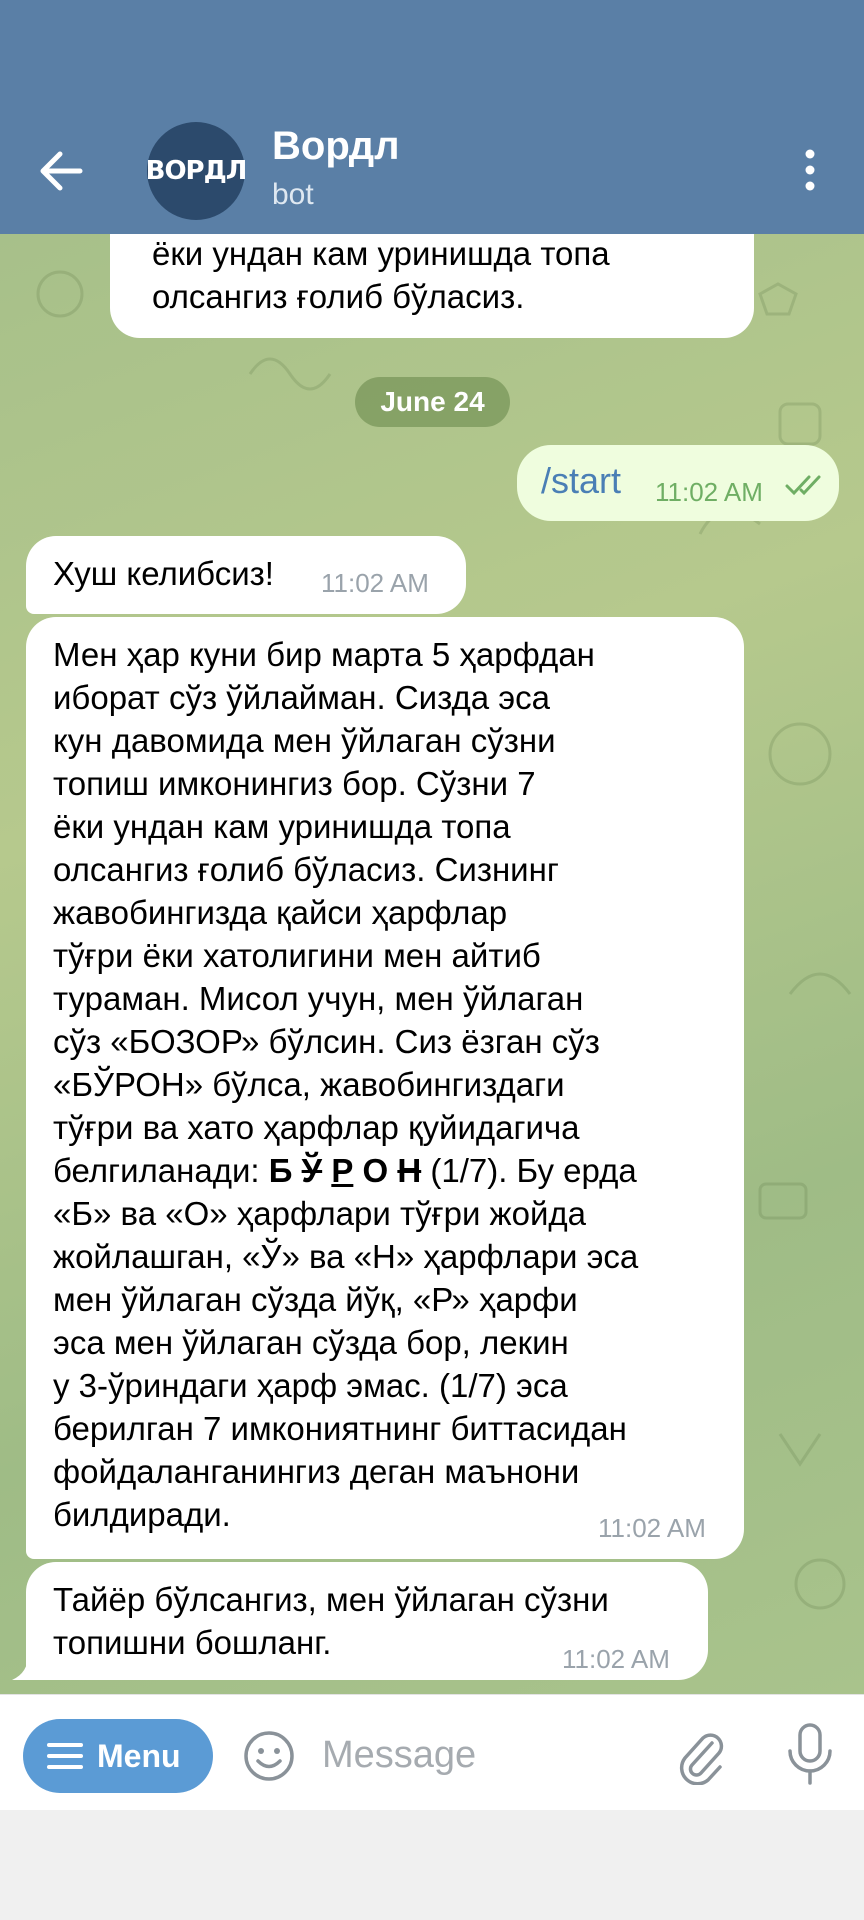 Image resolution: width=864 pixels, height=1920 pixels. Describe the element at coordinates (27, 1665) in the screenshot. I see `bubble-tail` at that location.